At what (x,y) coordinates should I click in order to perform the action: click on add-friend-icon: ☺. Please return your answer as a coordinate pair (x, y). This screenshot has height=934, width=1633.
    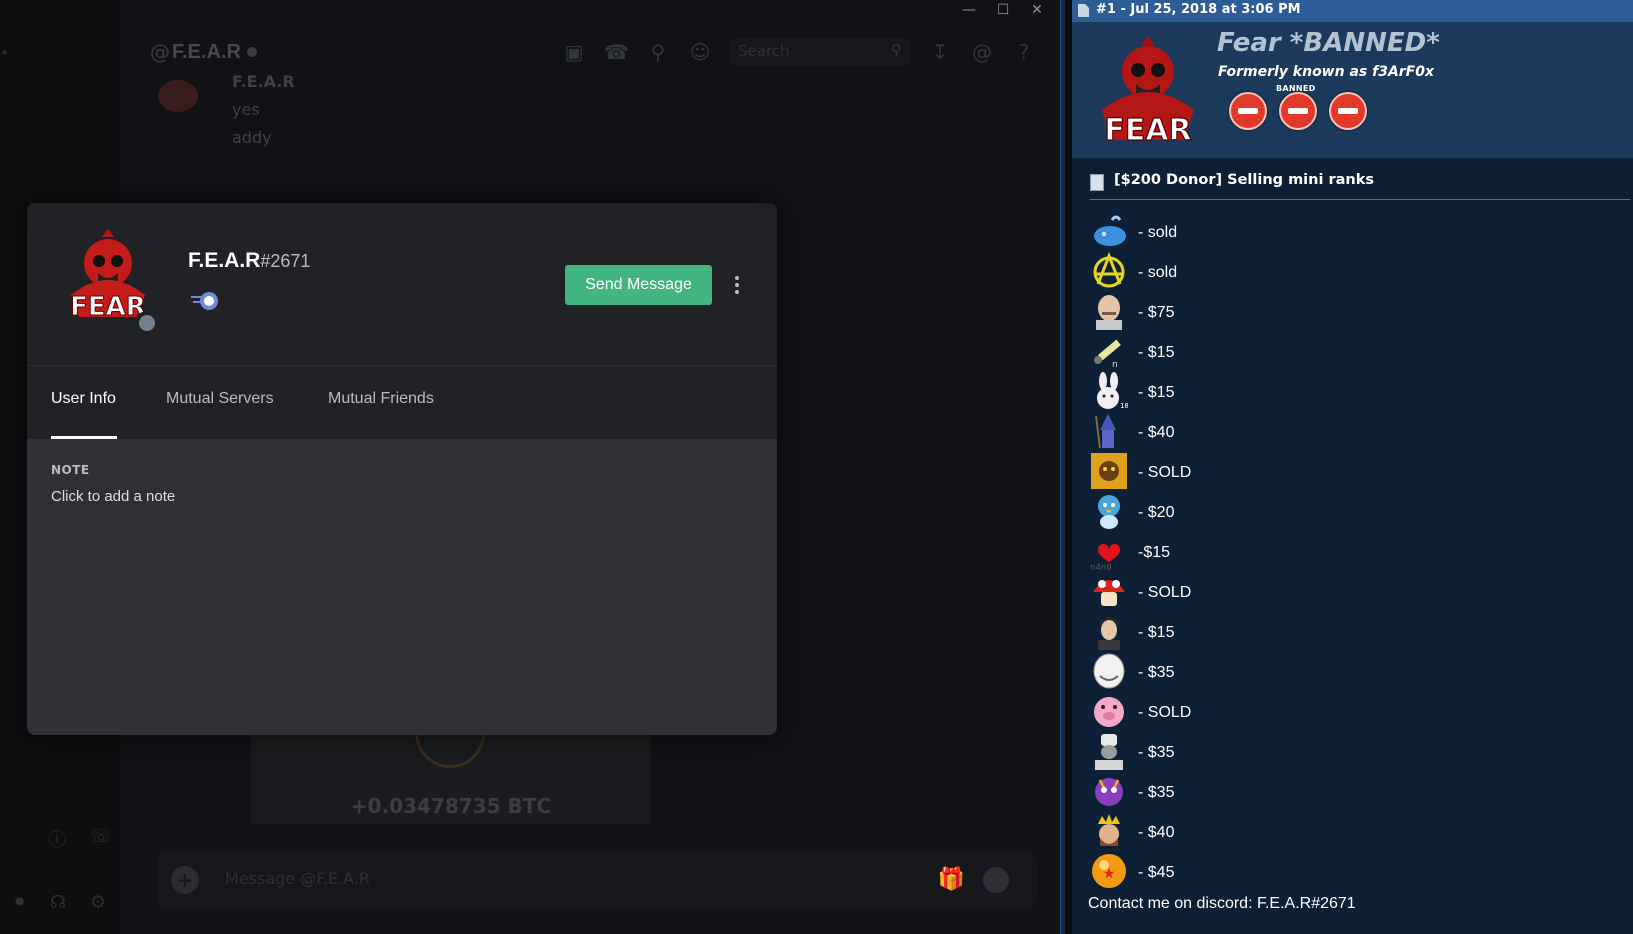
    Looking at the image, I should click on (700, 52).